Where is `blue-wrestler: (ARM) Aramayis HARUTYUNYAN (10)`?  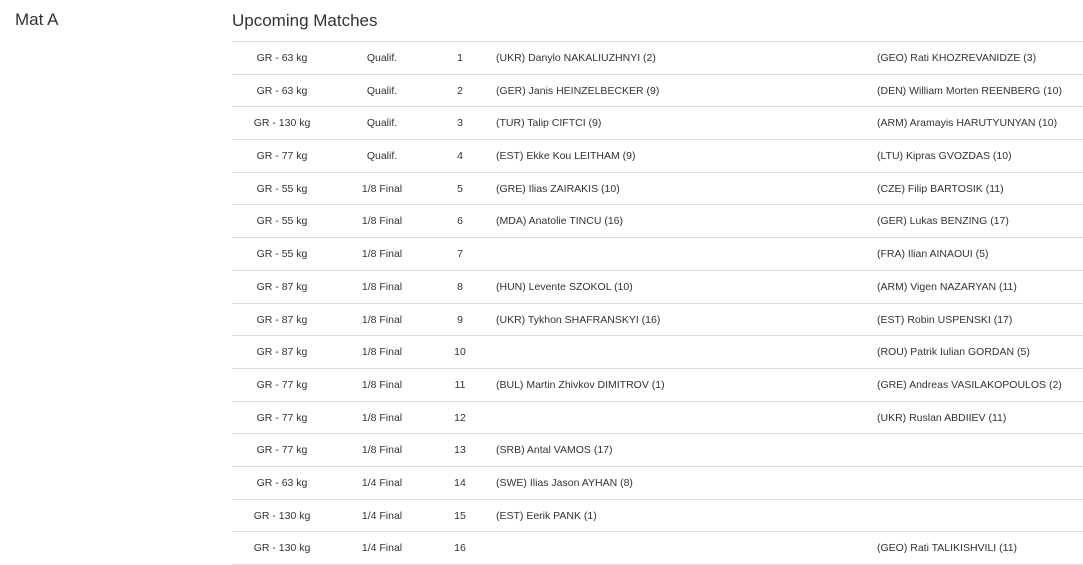
blue-wrestler: (ARM) Aramayis HARUTYUNYAN (10) is located at coordinates (967, 123).